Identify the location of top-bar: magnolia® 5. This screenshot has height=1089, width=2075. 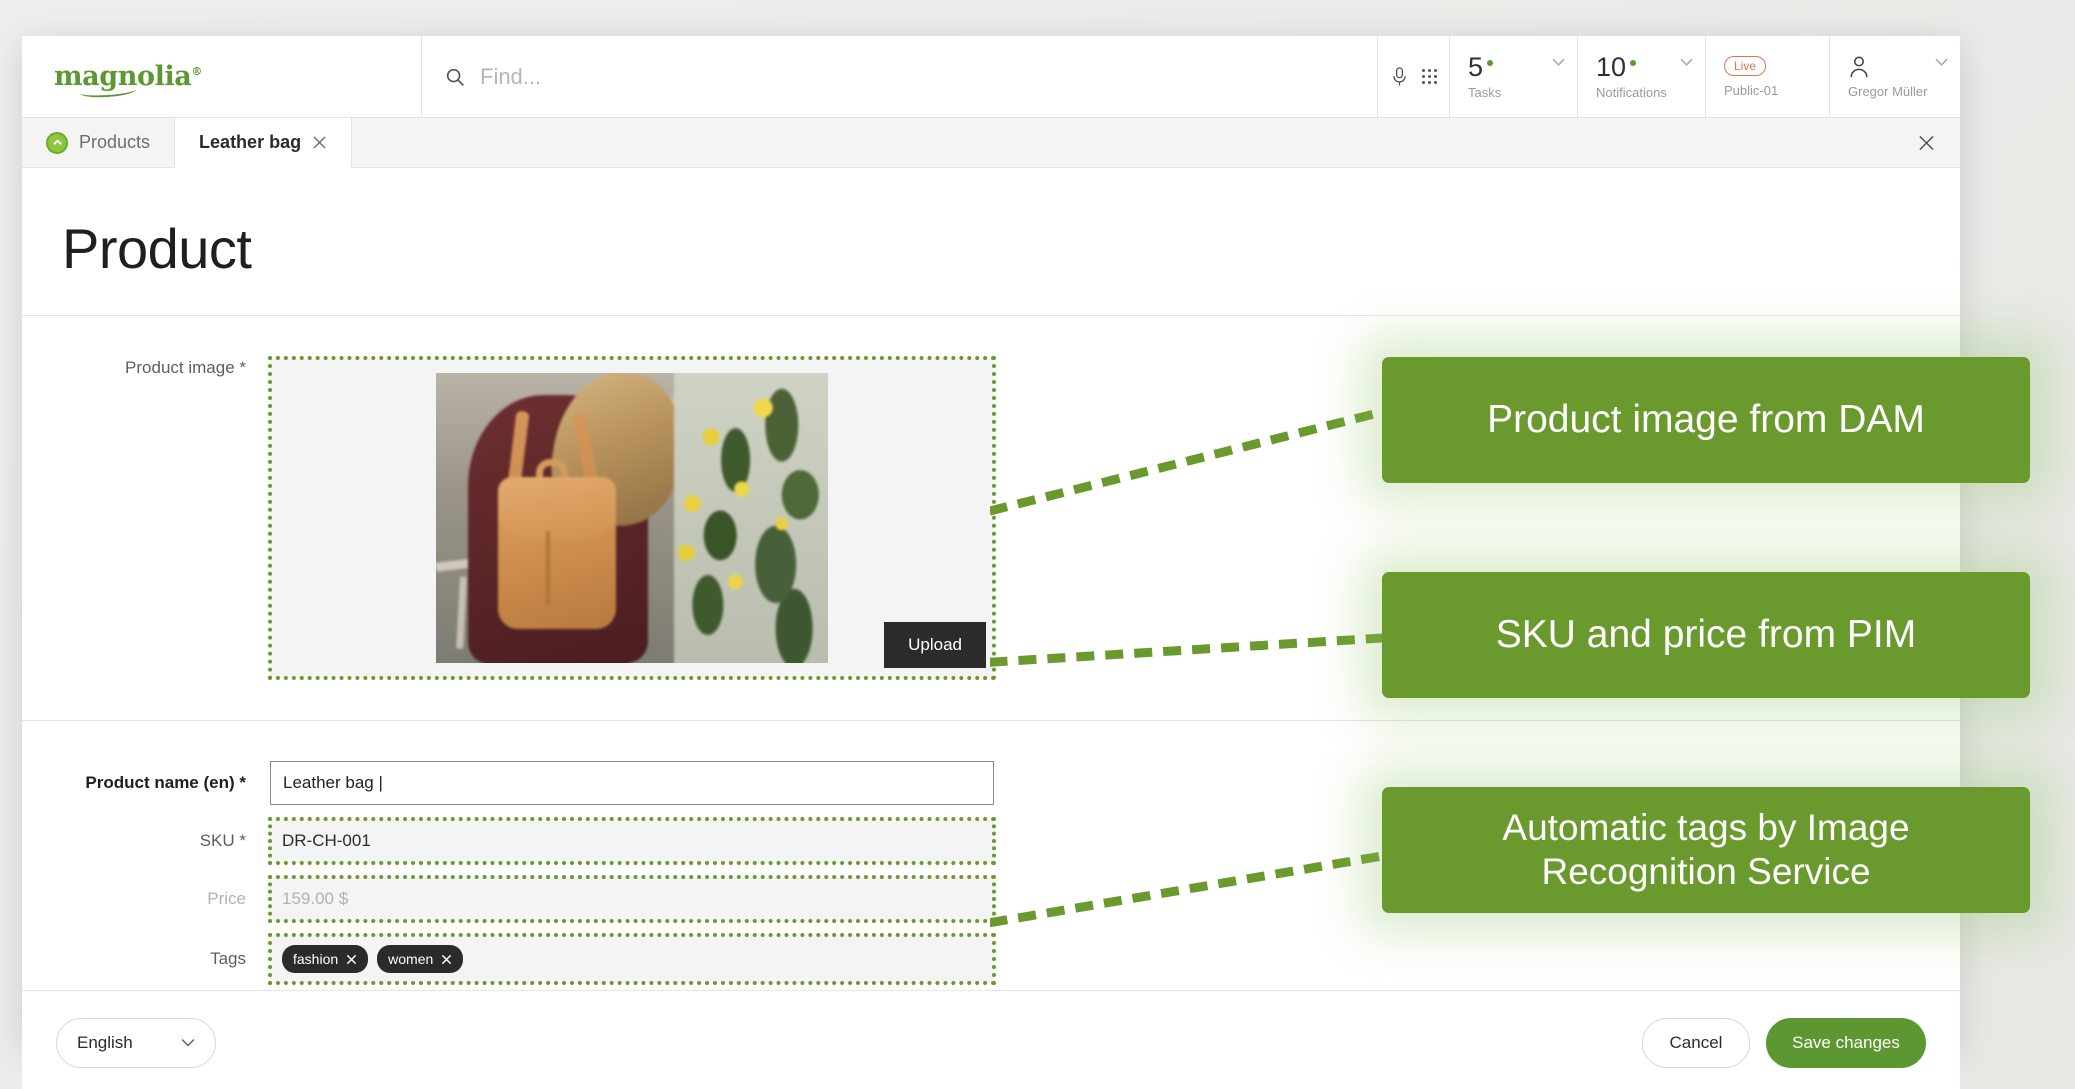
(991, 77).